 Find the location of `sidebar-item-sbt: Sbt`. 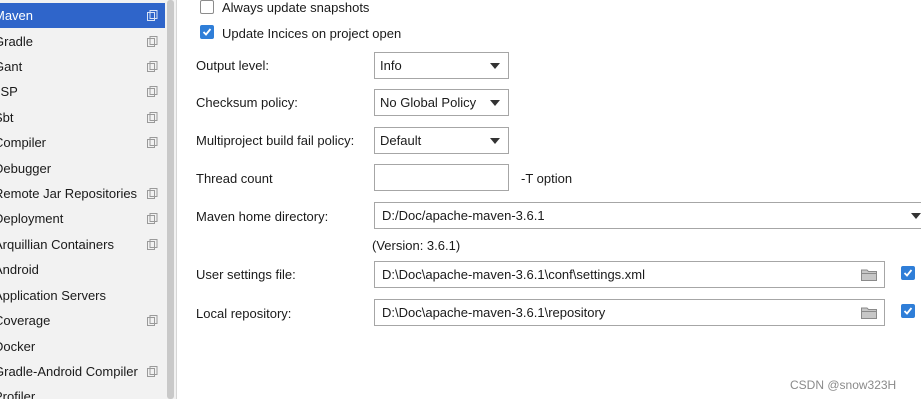

sidebar-item-sbt: Sbt is located at coordinates (82, 117).